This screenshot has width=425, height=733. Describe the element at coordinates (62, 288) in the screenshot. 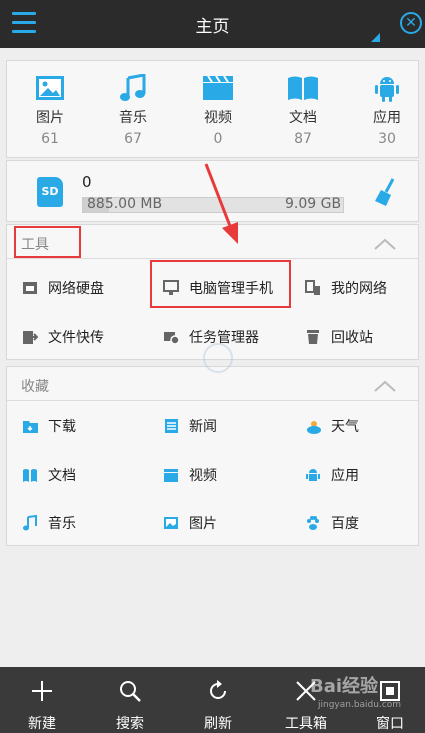

I see `tool-net-disk: 网络硬盘` at that location.